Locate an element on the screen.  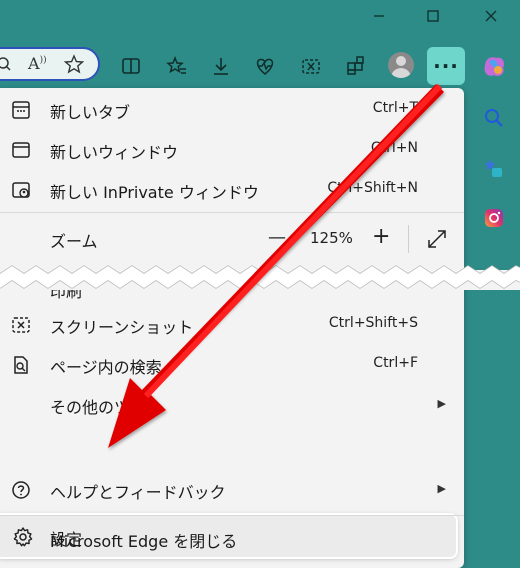
more-button: ··· is located at coordinates (446, 66).